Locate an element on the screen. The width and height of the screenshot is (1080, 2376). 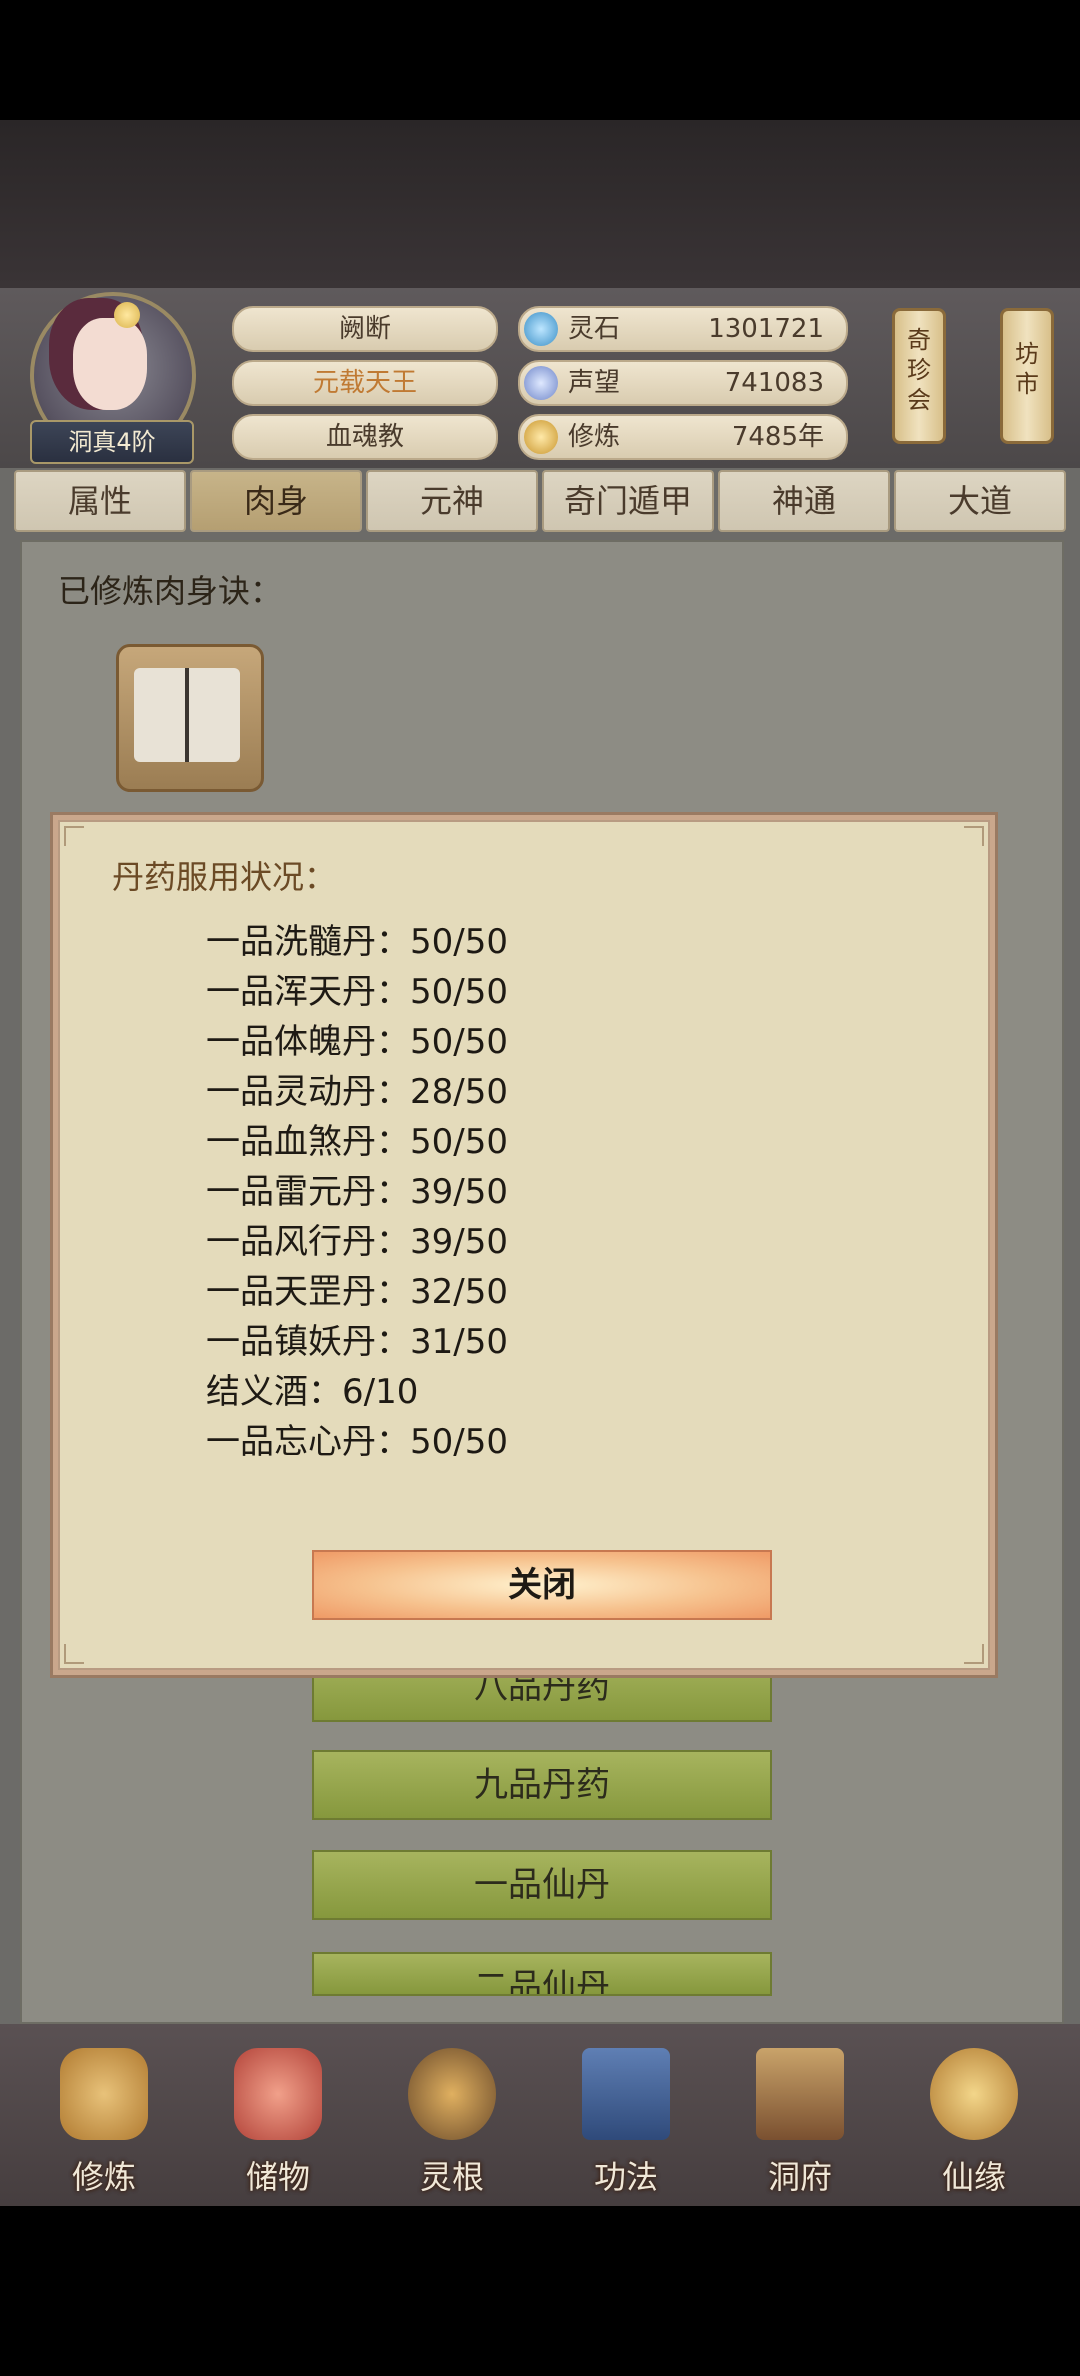
resource-spirit-stone: 灵石 1301721 is located at coordinates (683, 329).